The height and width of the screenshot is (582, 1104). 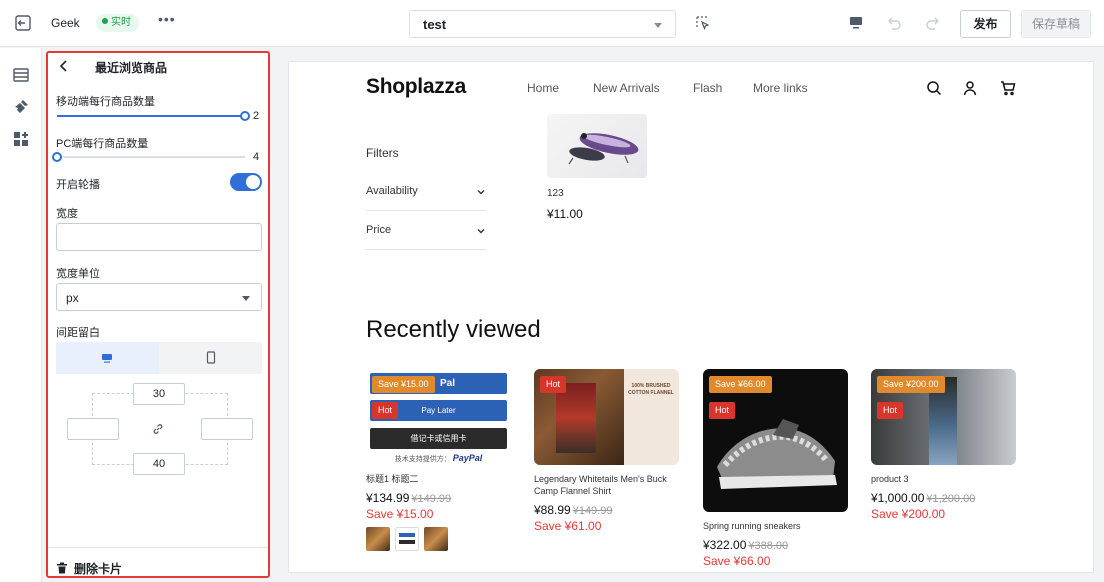 I want to click on filter-availability: Availability, so click(x=426, y=191).